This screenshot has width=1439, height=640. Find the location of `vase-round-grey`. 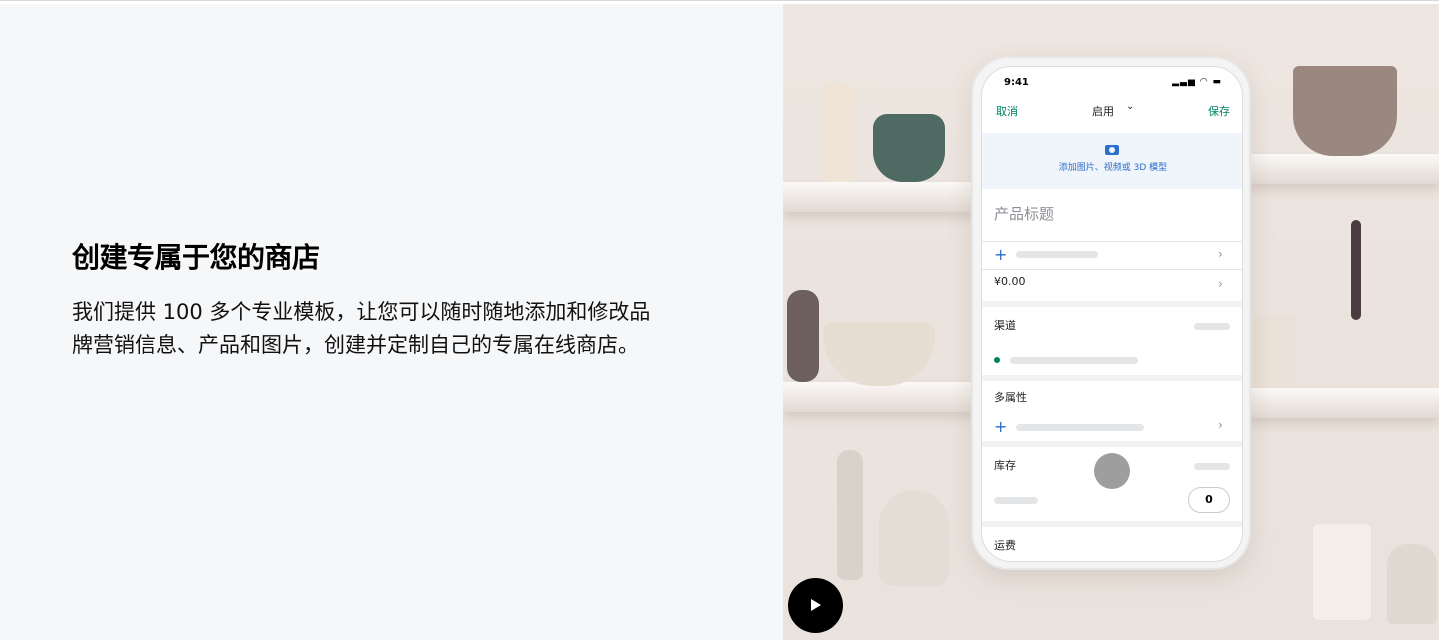

vase-round-grey is located at coordinates (914, 538).